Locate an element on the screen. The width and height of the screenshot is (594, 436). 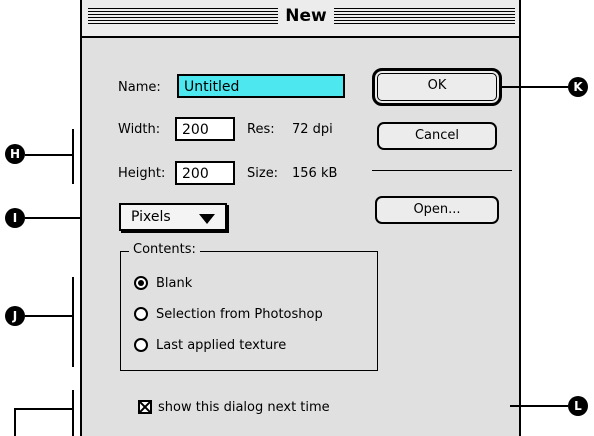
callout-h-bracket is located at coordinates (73, 156).